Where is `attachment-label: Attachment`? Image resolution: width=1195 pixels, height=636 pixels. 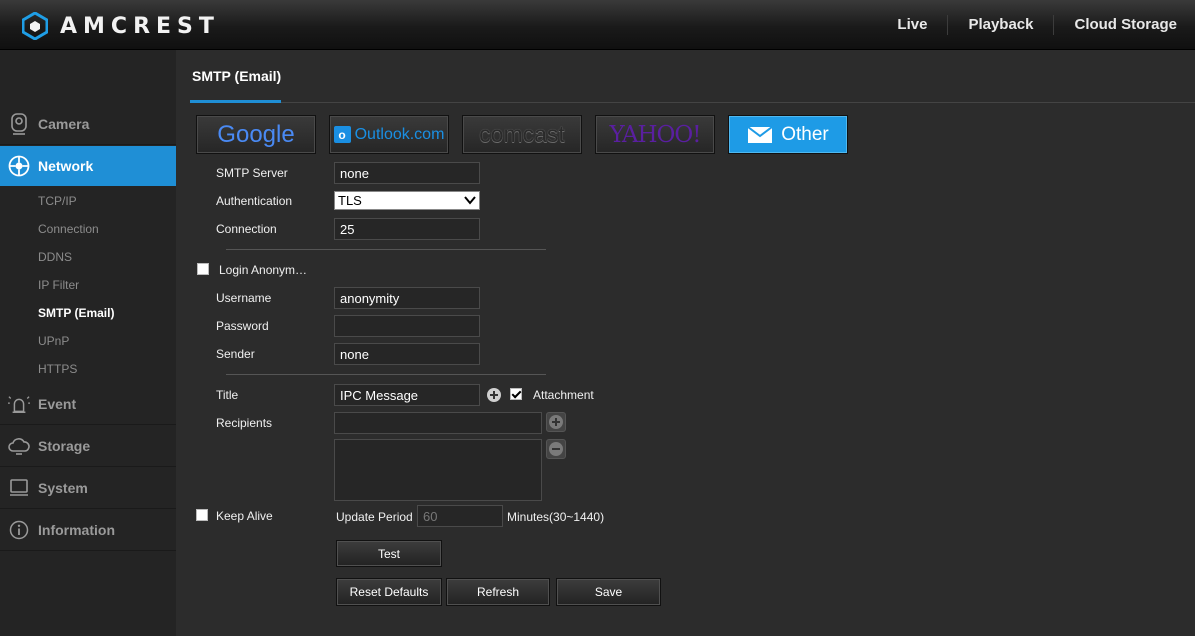
attachment-label: Attachment is located at coordinates (563, 395).